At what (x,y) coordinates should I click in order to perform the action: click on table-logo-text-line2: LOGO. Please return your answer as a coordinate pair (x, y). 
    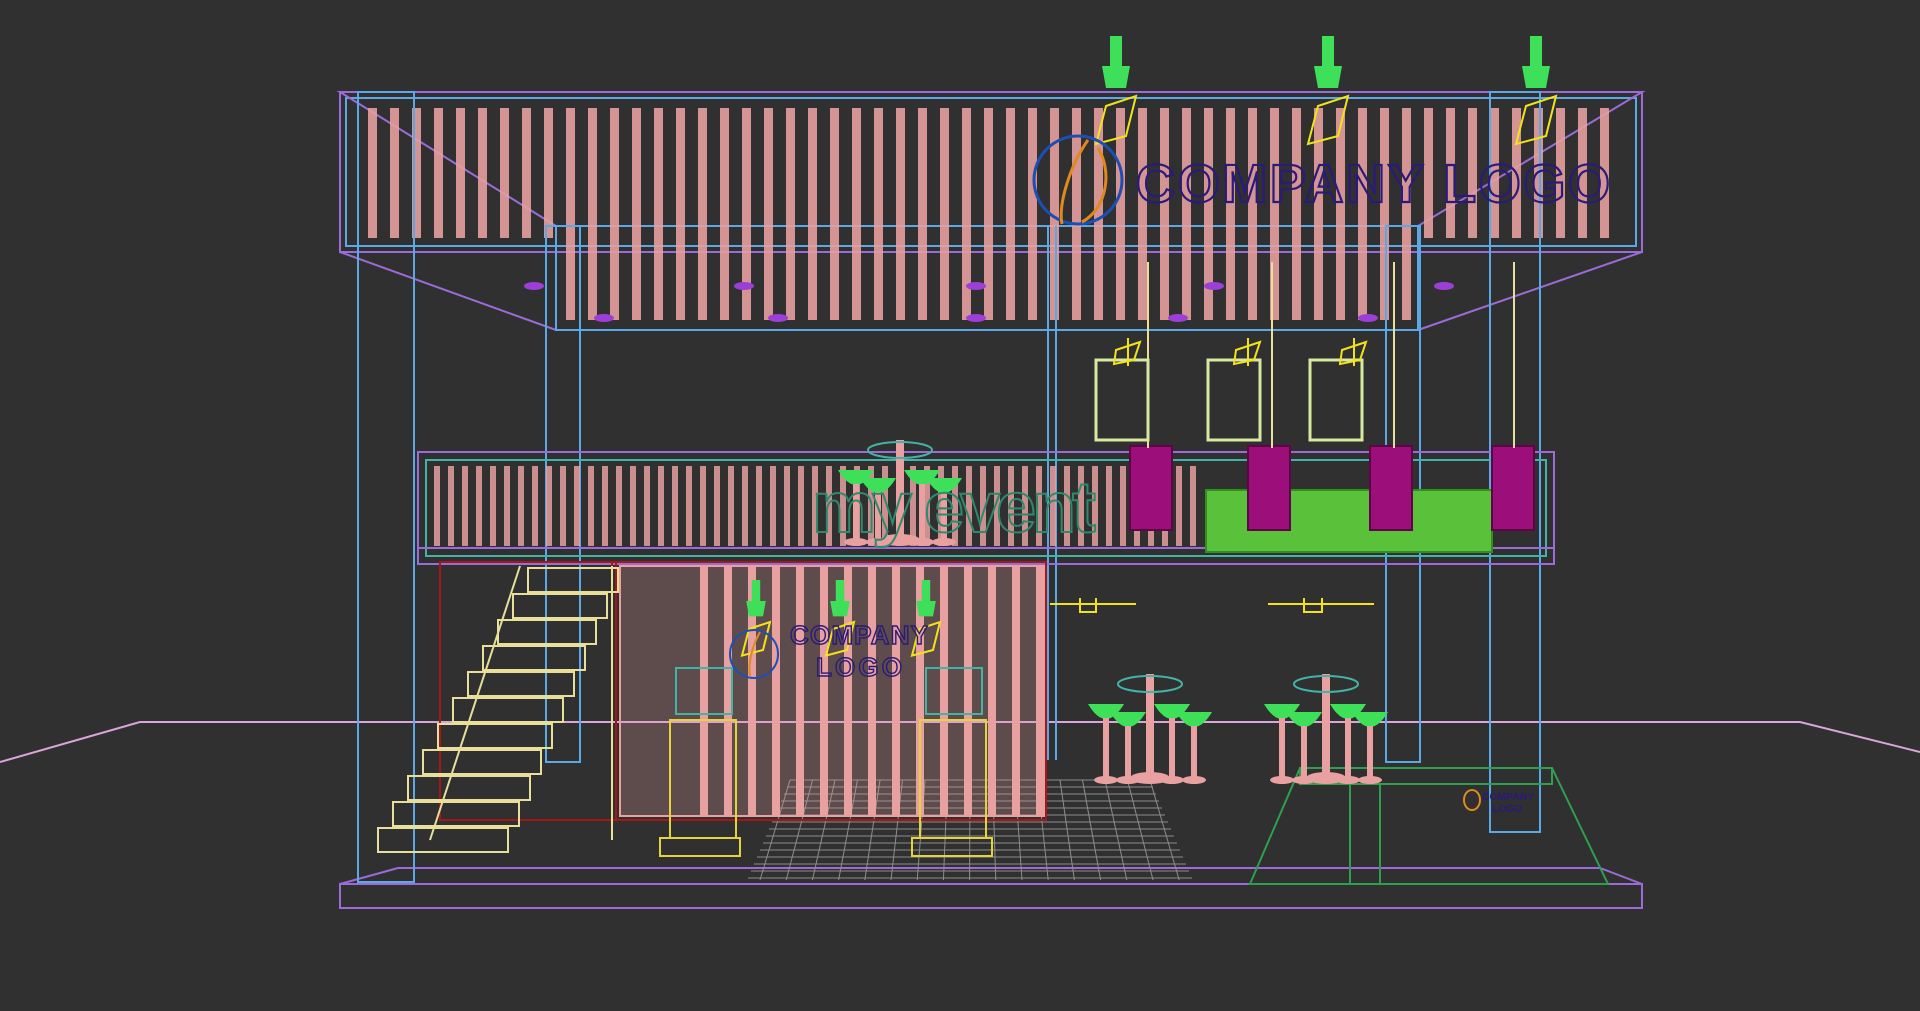
    Looking at the image, I should click on (1507, 809).